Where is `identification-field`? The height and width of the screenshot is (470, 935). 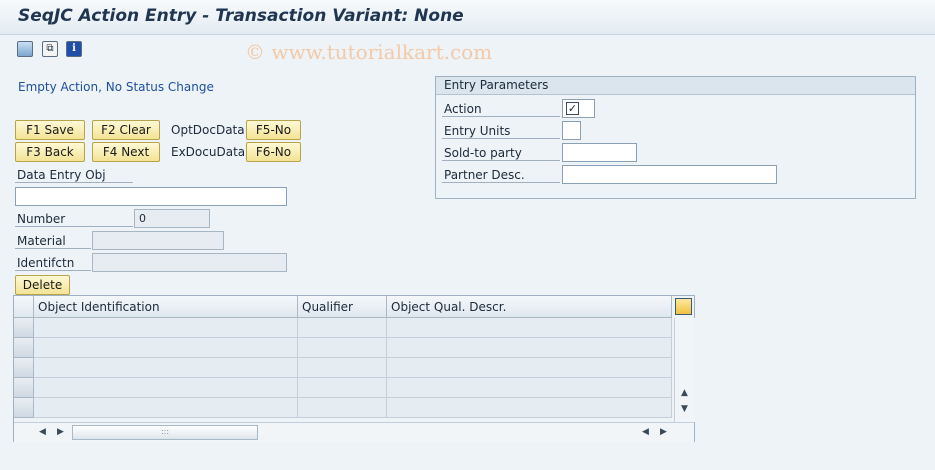 identification-field is located at coordinates (189, 262).